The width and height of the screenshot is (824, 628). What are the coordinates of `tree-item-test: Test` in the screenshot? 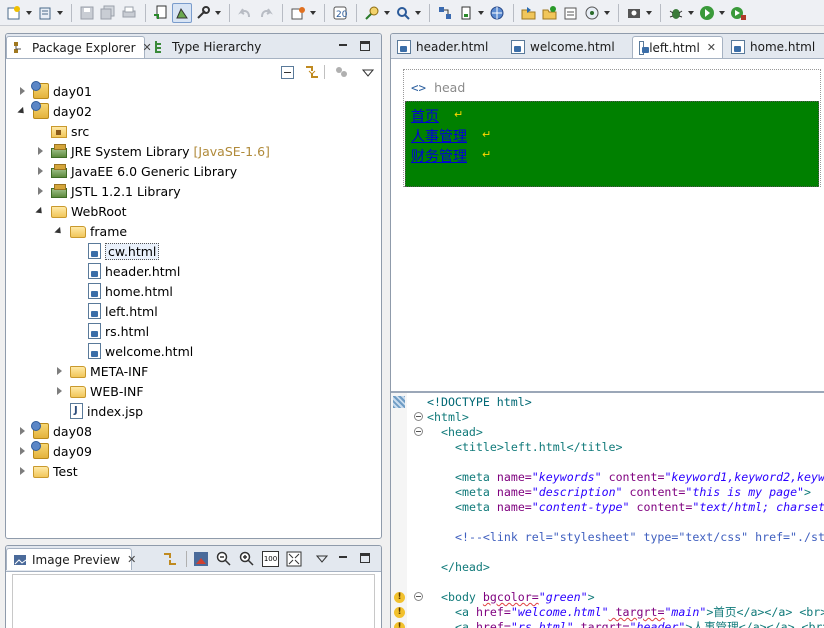 It's located at (47, 471).